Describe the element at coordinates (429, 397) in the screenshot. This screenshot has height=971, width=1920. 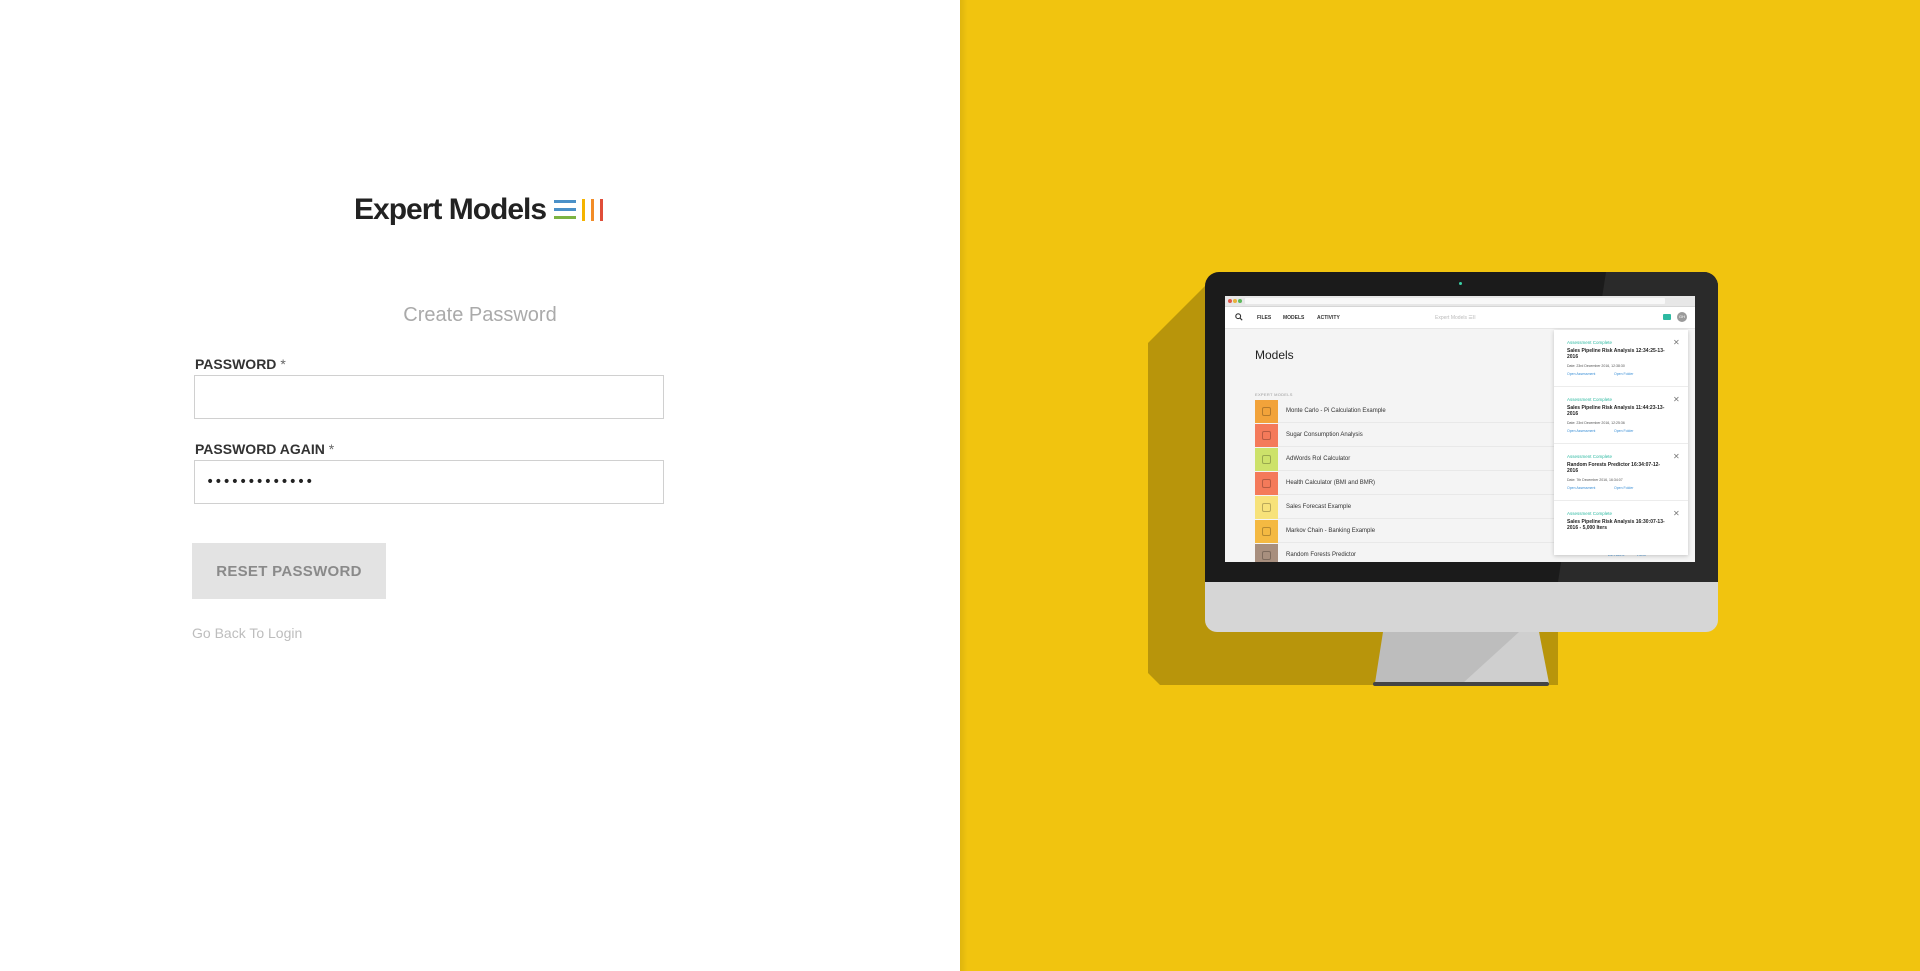
I see `password-input` at that location.